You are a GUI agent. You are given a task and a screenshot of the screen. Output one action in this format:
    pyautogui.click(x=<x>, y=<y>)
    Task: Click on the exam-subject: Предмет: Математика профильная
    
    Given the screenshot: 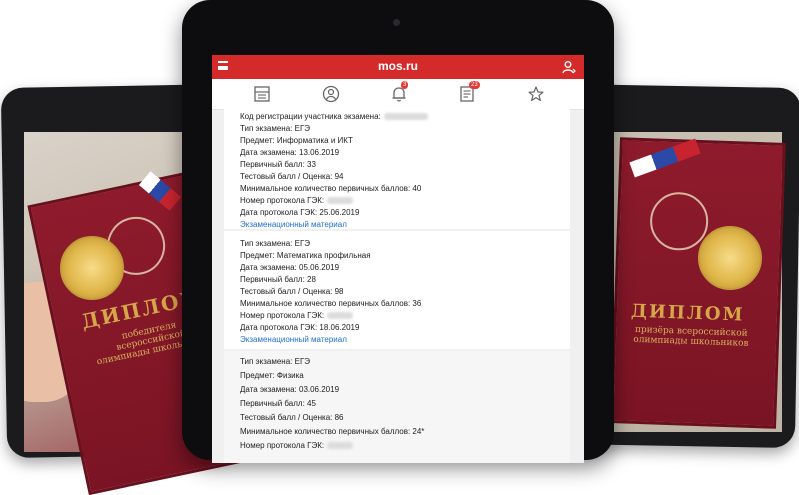 What is the action you would take?
    pyautogui.click(x=305, y=255)
    